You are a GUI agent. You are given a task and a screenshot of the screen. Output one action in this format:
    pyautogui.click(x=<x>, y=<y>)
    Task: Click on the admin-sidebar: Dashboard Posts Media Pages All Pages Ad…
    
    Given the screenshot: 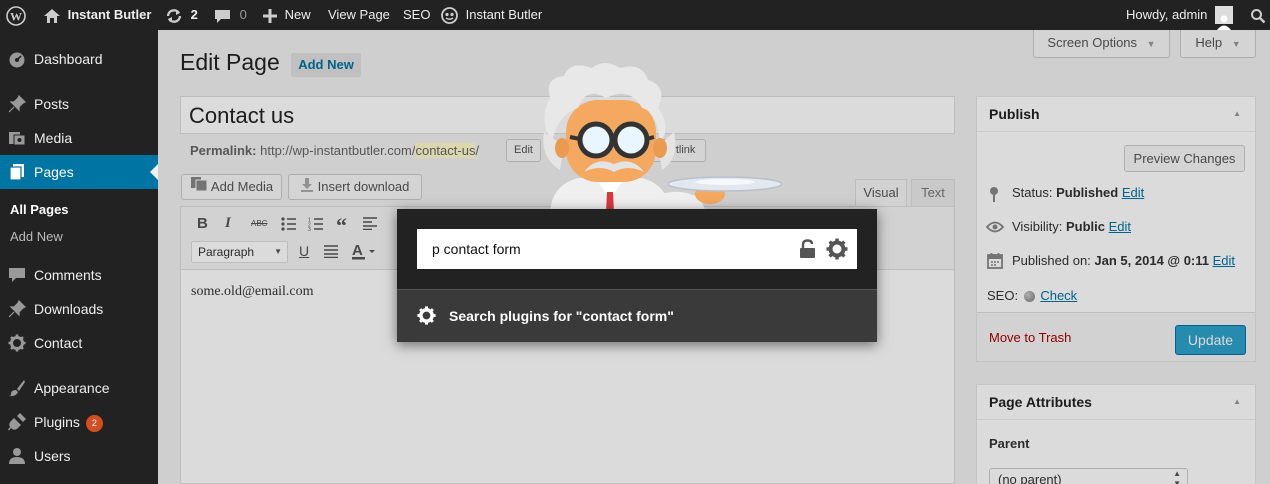 What is the action you would take?
    pyautogui.click(x=79, y=257)
    